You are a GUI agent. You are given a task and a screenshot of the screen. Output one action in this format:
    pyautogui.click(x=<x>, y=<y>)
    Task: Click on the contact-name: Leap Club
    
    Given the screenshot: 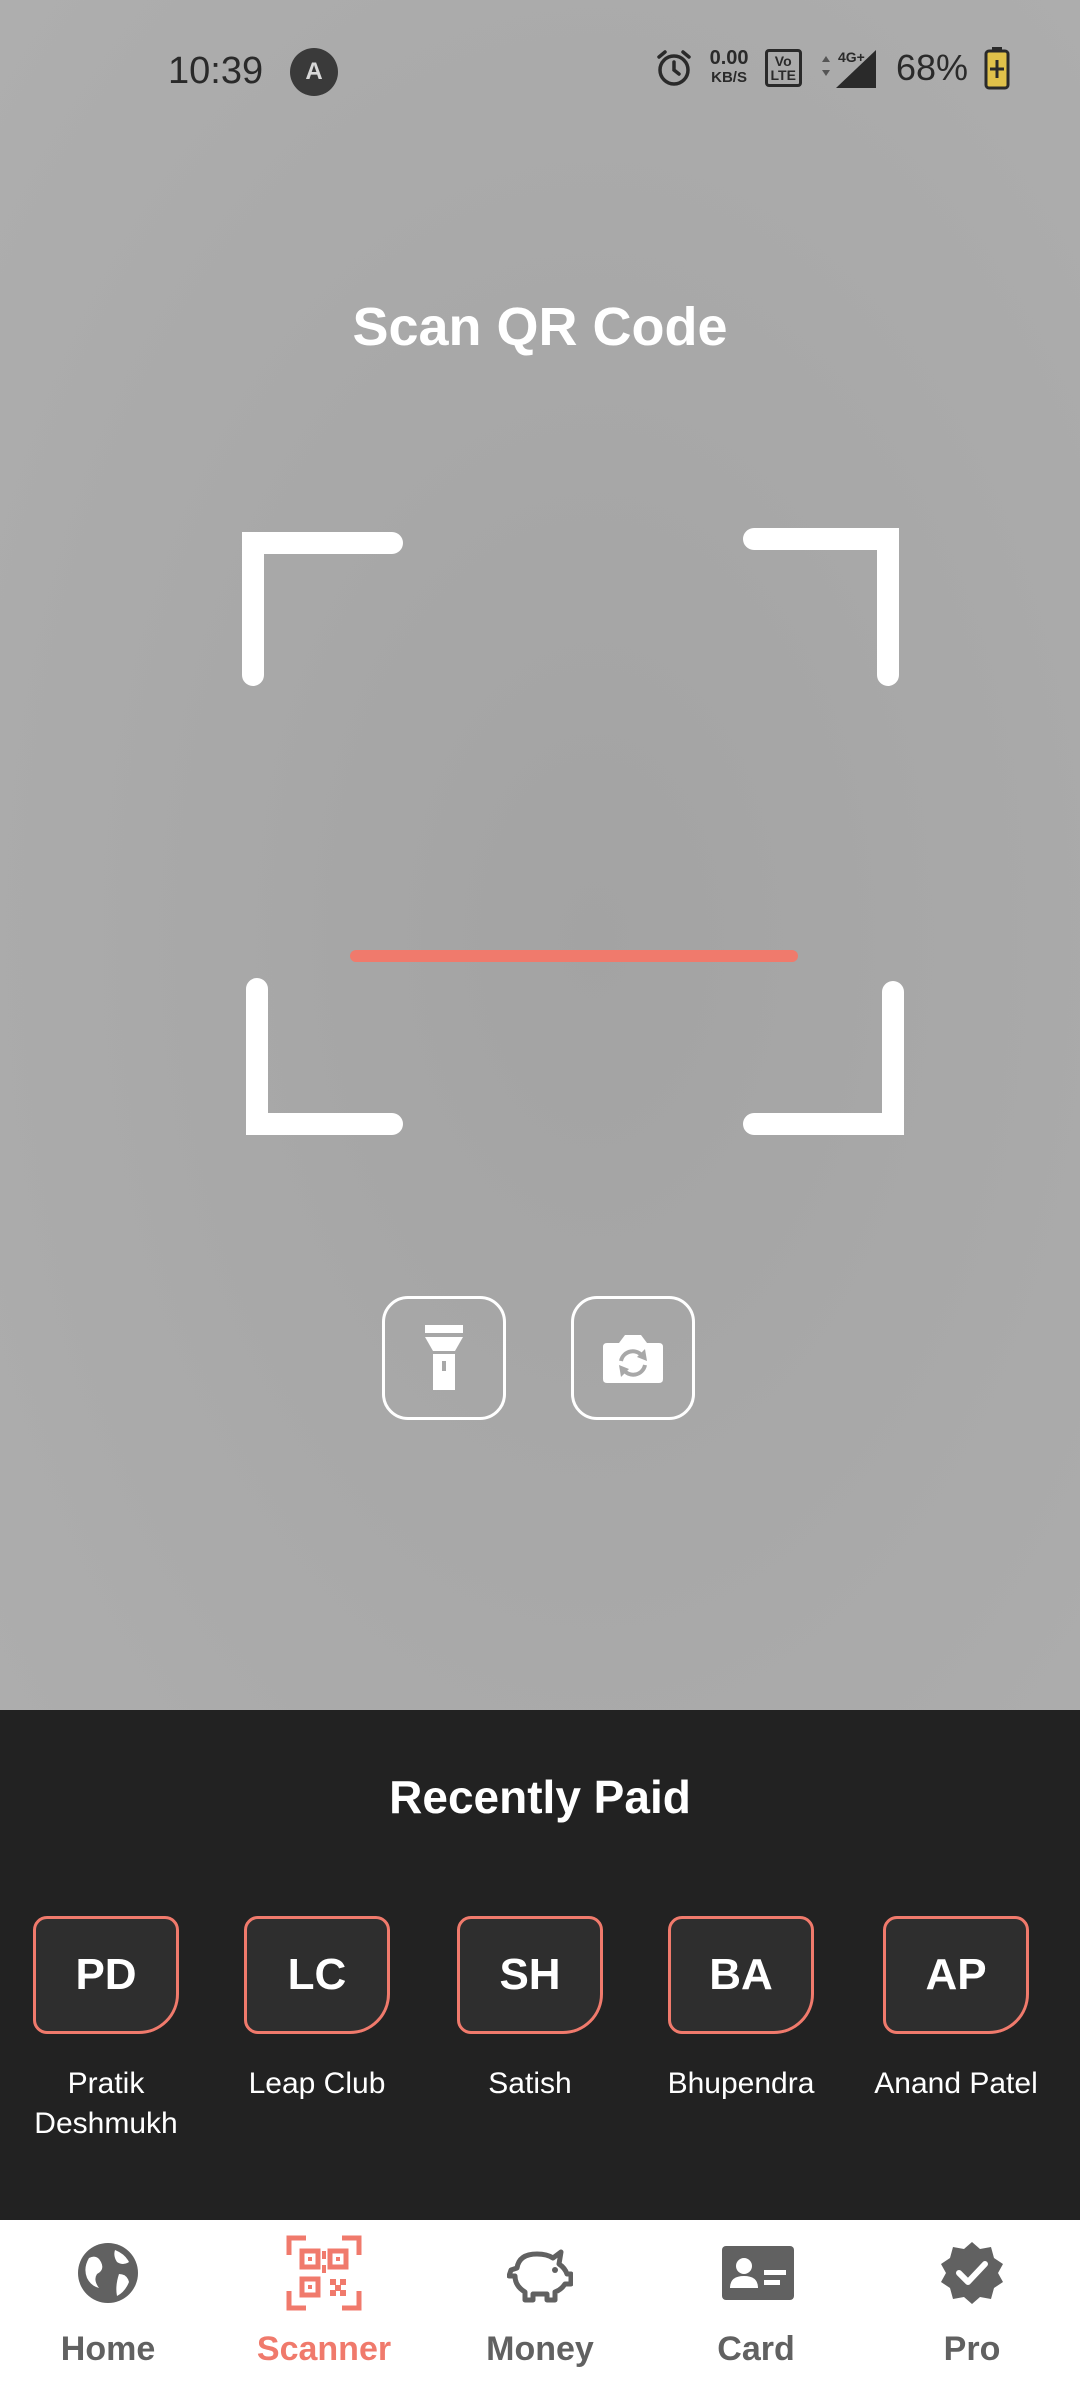 What is the action you would take?
    pyautogui.click(x=317, y=2083)
    